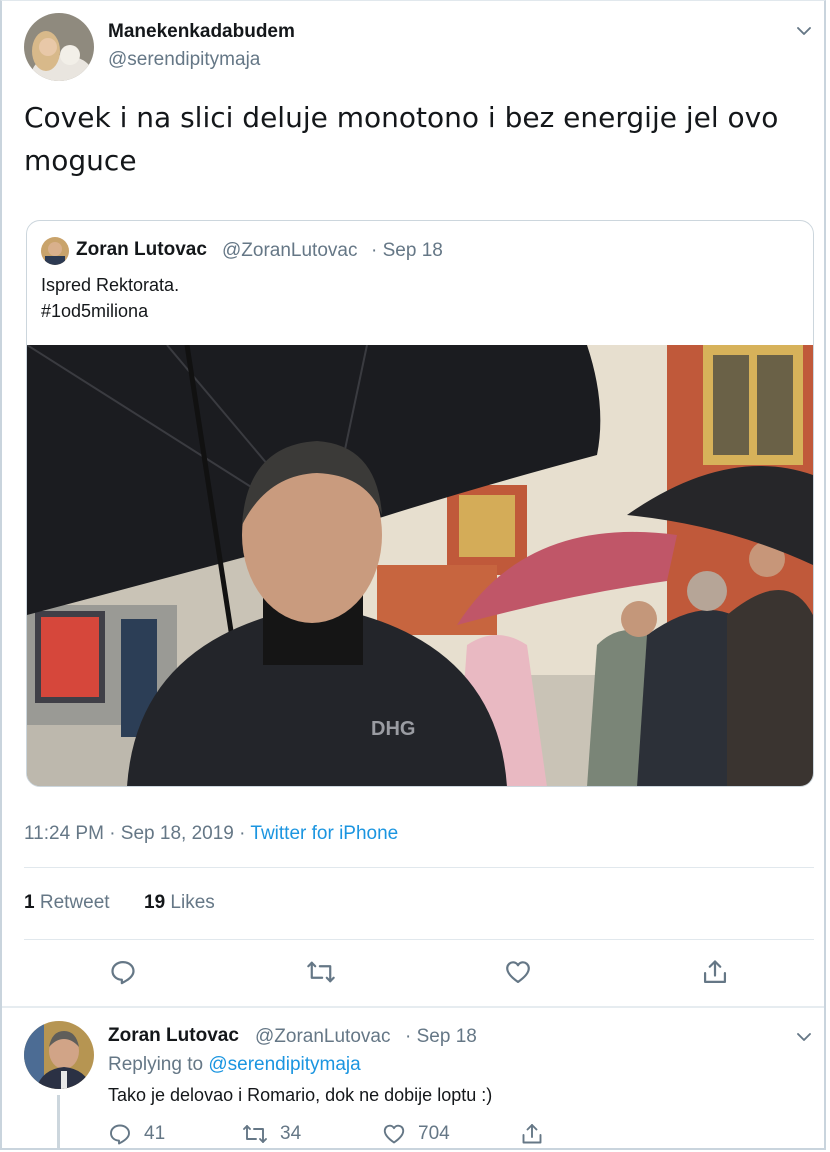 The width and height of the screenshot is (830, 1152). I want to click on timestamp-text: 11:24 PM · Sep 18, 2019 ·, so click(137, 833).